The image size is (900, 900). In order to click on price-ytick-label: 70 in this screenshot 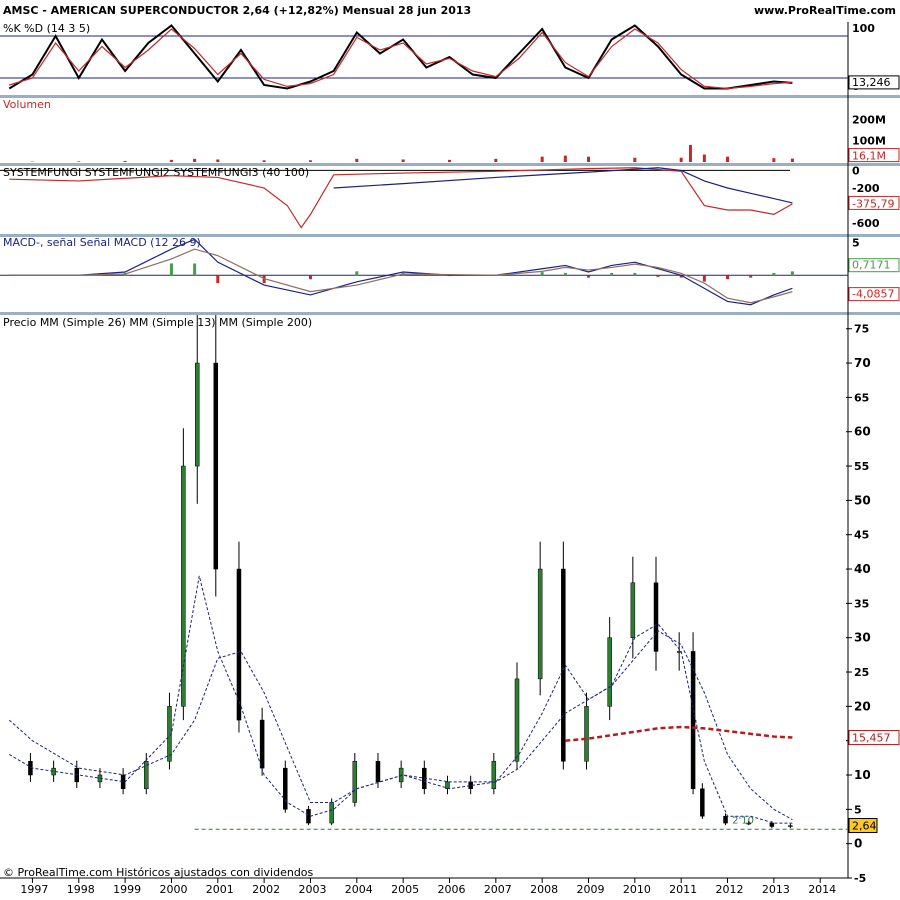, I will do `click(862, 363)`.